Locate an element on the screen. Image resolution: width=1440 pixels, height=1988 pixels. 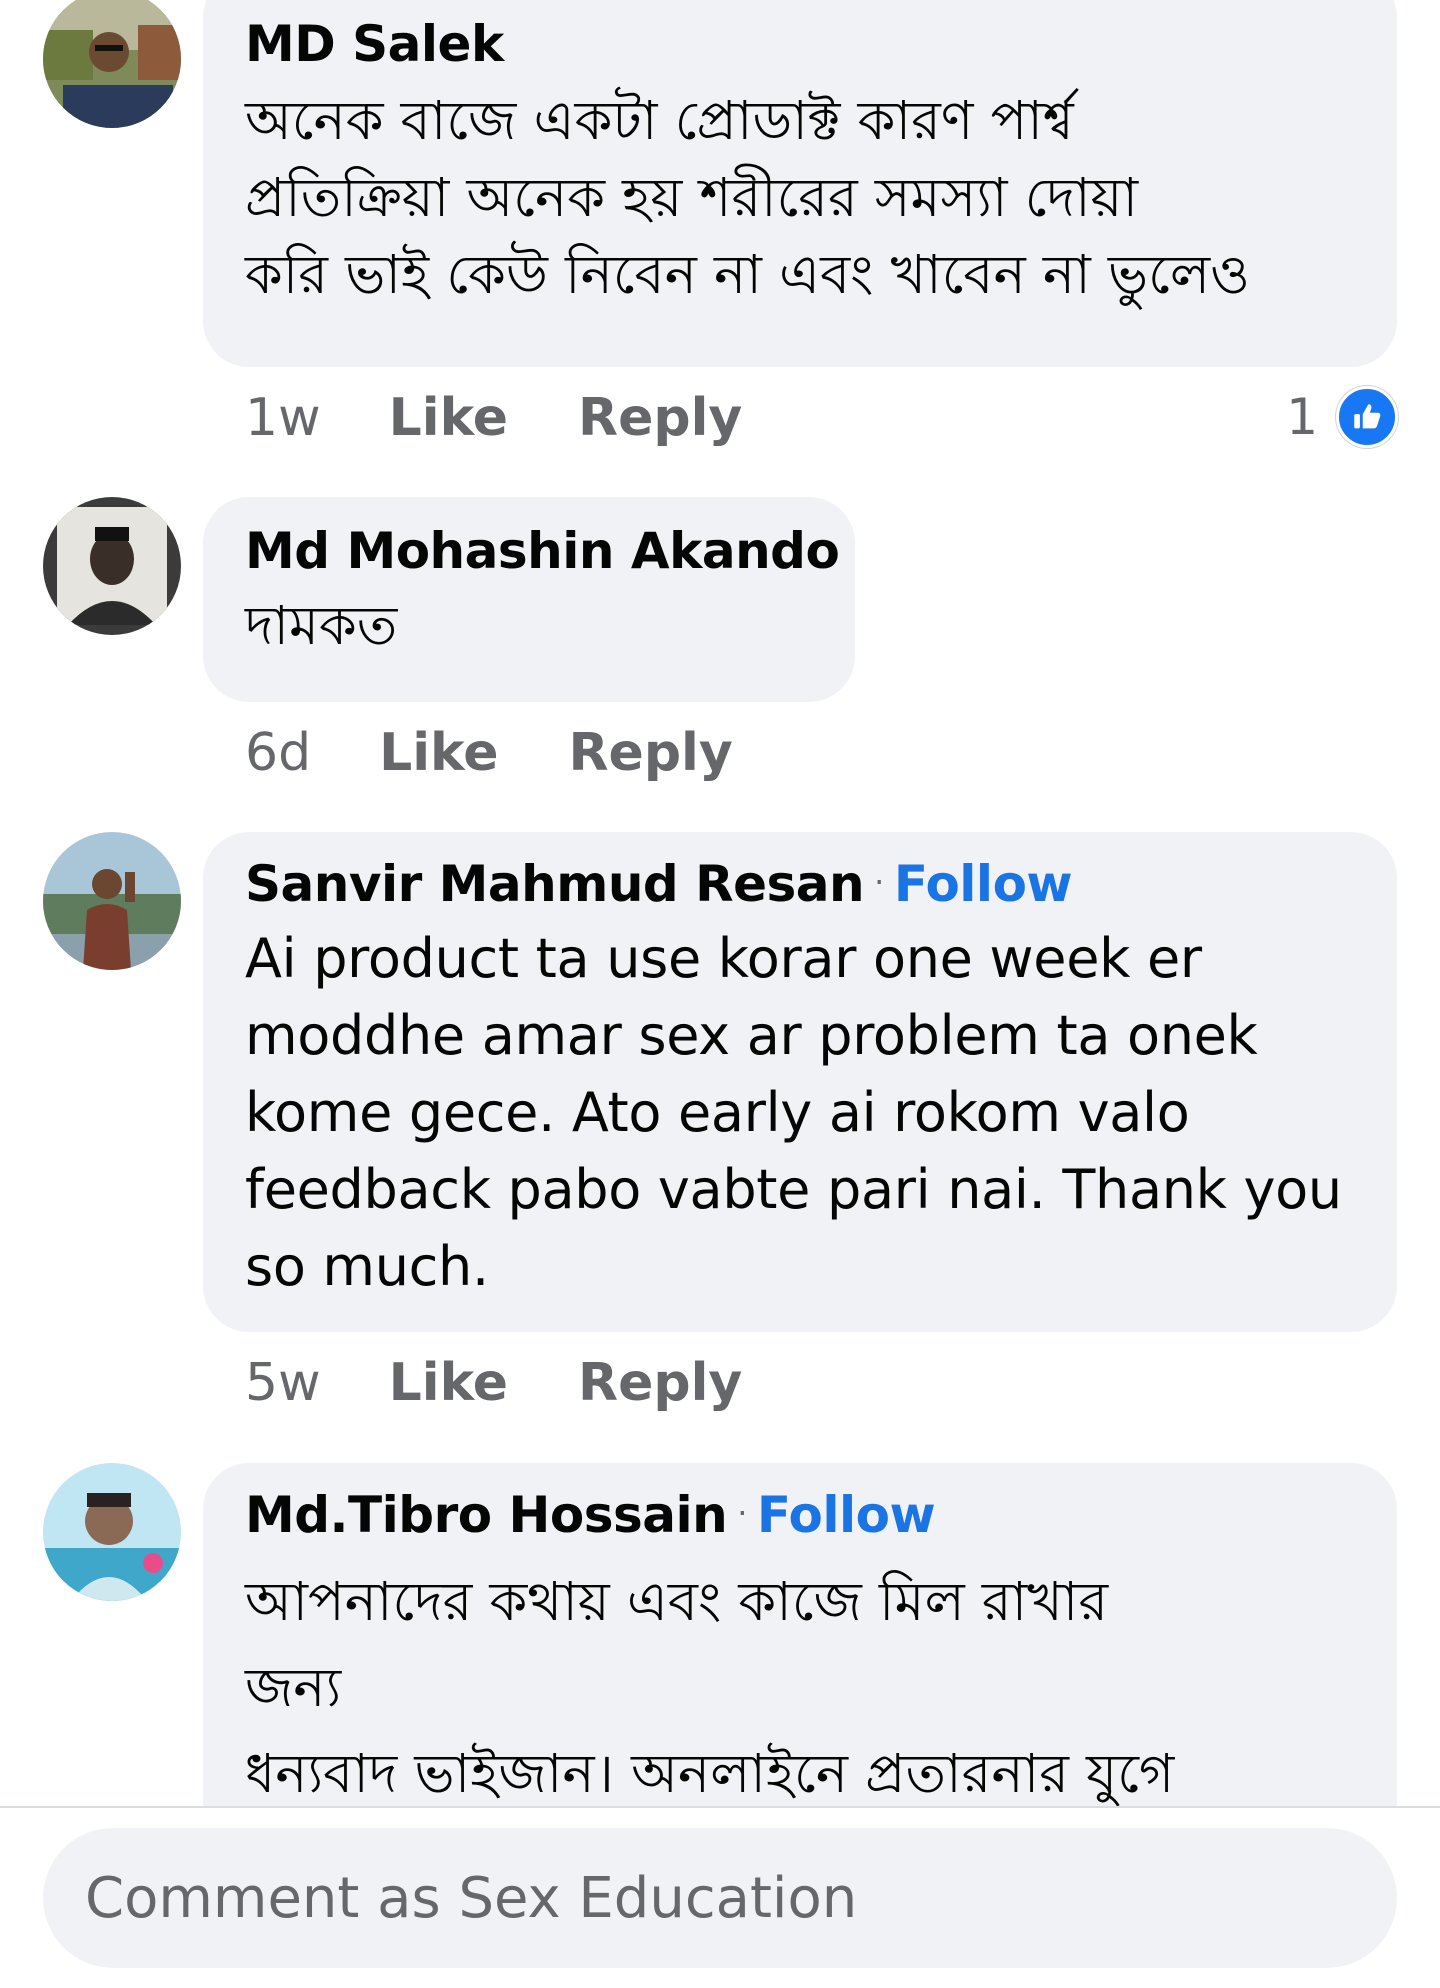
reaction-count: 1 is located at coordinates (1302, 417).